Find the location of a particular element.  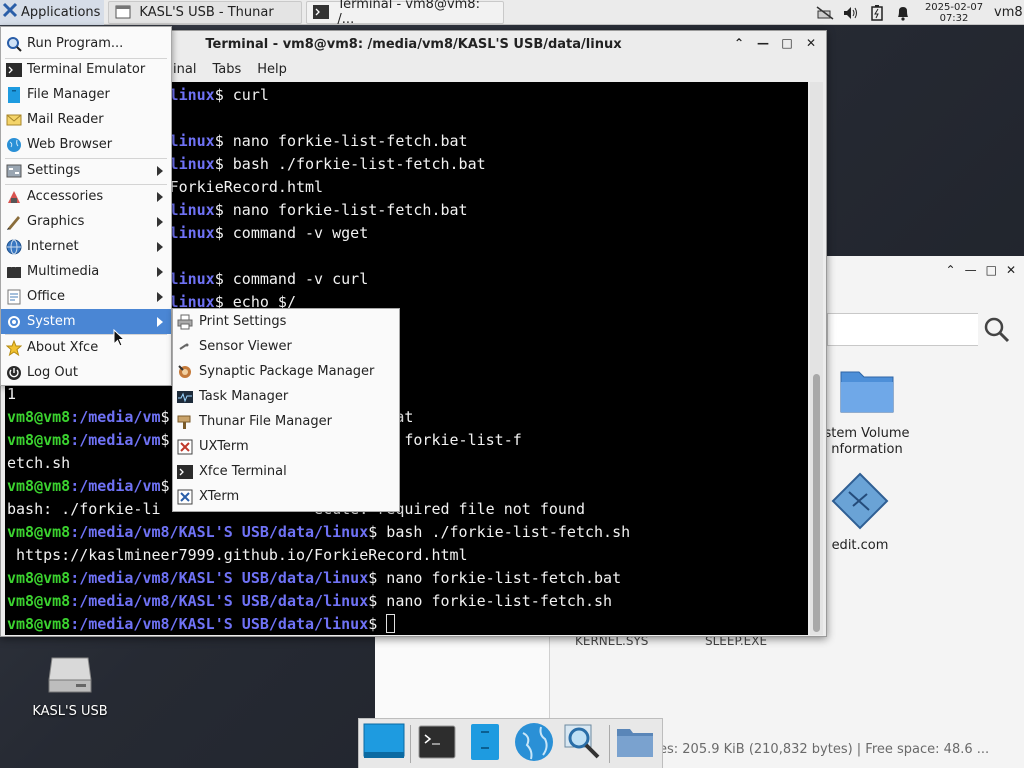

task-manager-icon is located at coordinates (185, 397).